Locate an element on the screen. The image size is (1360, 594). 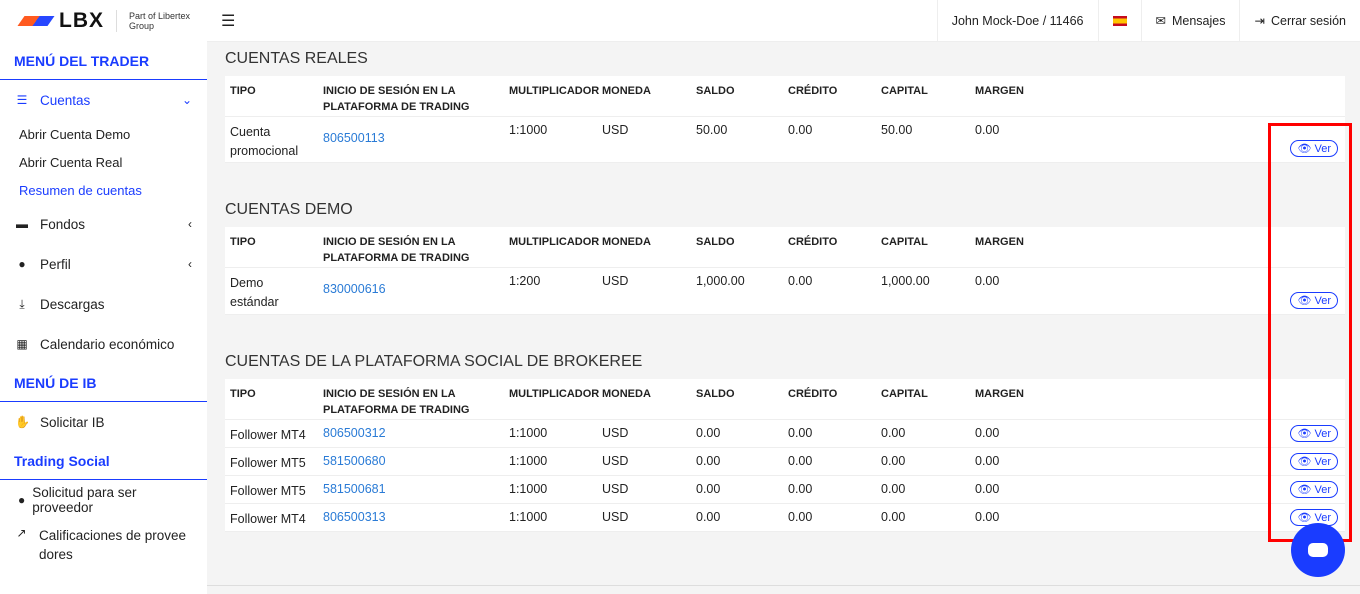
sidebar-item-perfil: ● Perfil ‹ is located at coordinates (103, 264).